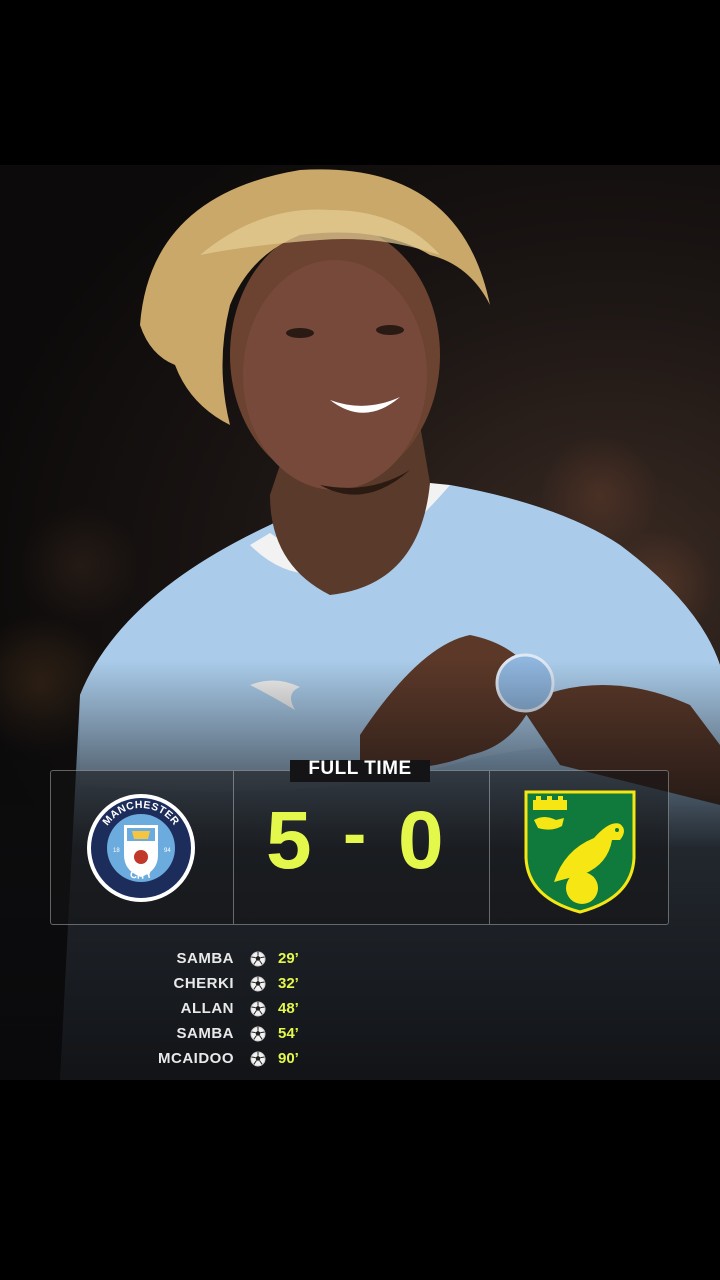 The width and height of the screenshot is (720, 1280). What do you see at coordinates (196, 1058) in the screenshot?
I see `scorer-name: MCAIDOO` at bounding box center [196, 1058].